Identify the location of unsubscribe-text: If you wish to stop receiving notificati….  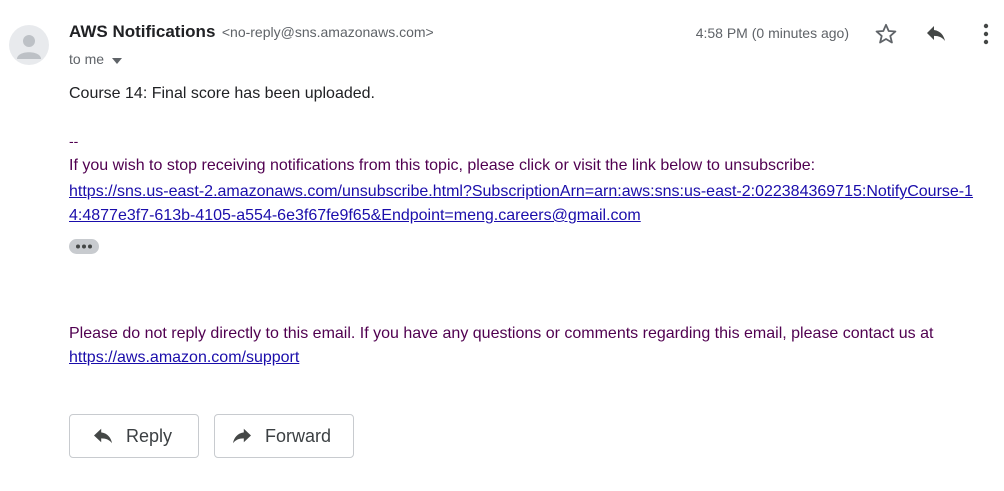
(442, 165).